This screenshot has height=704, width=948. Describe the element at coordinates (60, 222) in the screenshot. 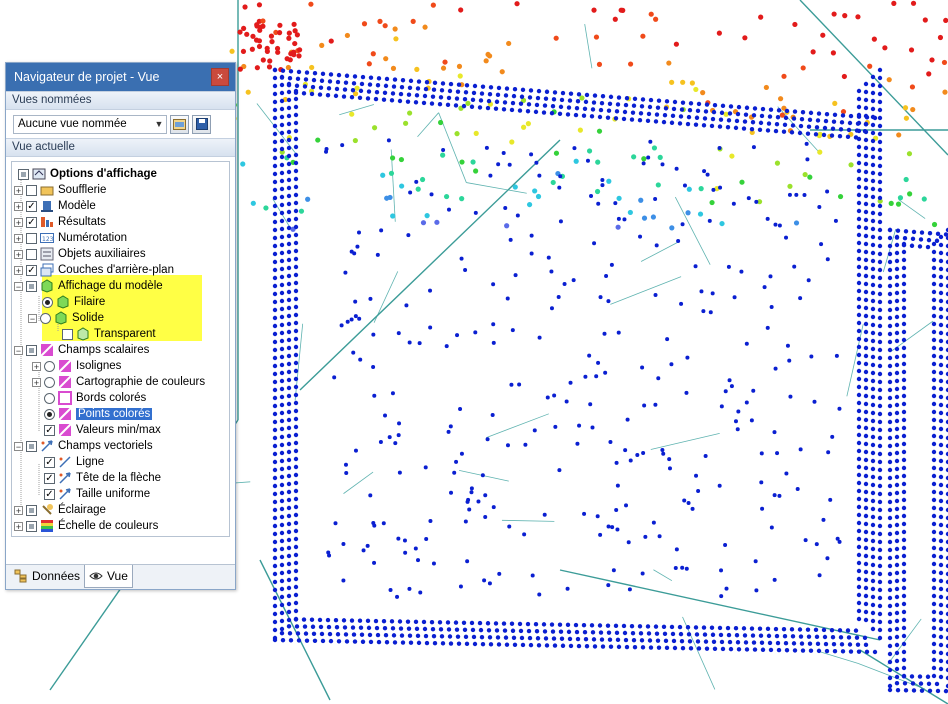

I see `tree-item-resultats: + ✓ Résultats` at that location.